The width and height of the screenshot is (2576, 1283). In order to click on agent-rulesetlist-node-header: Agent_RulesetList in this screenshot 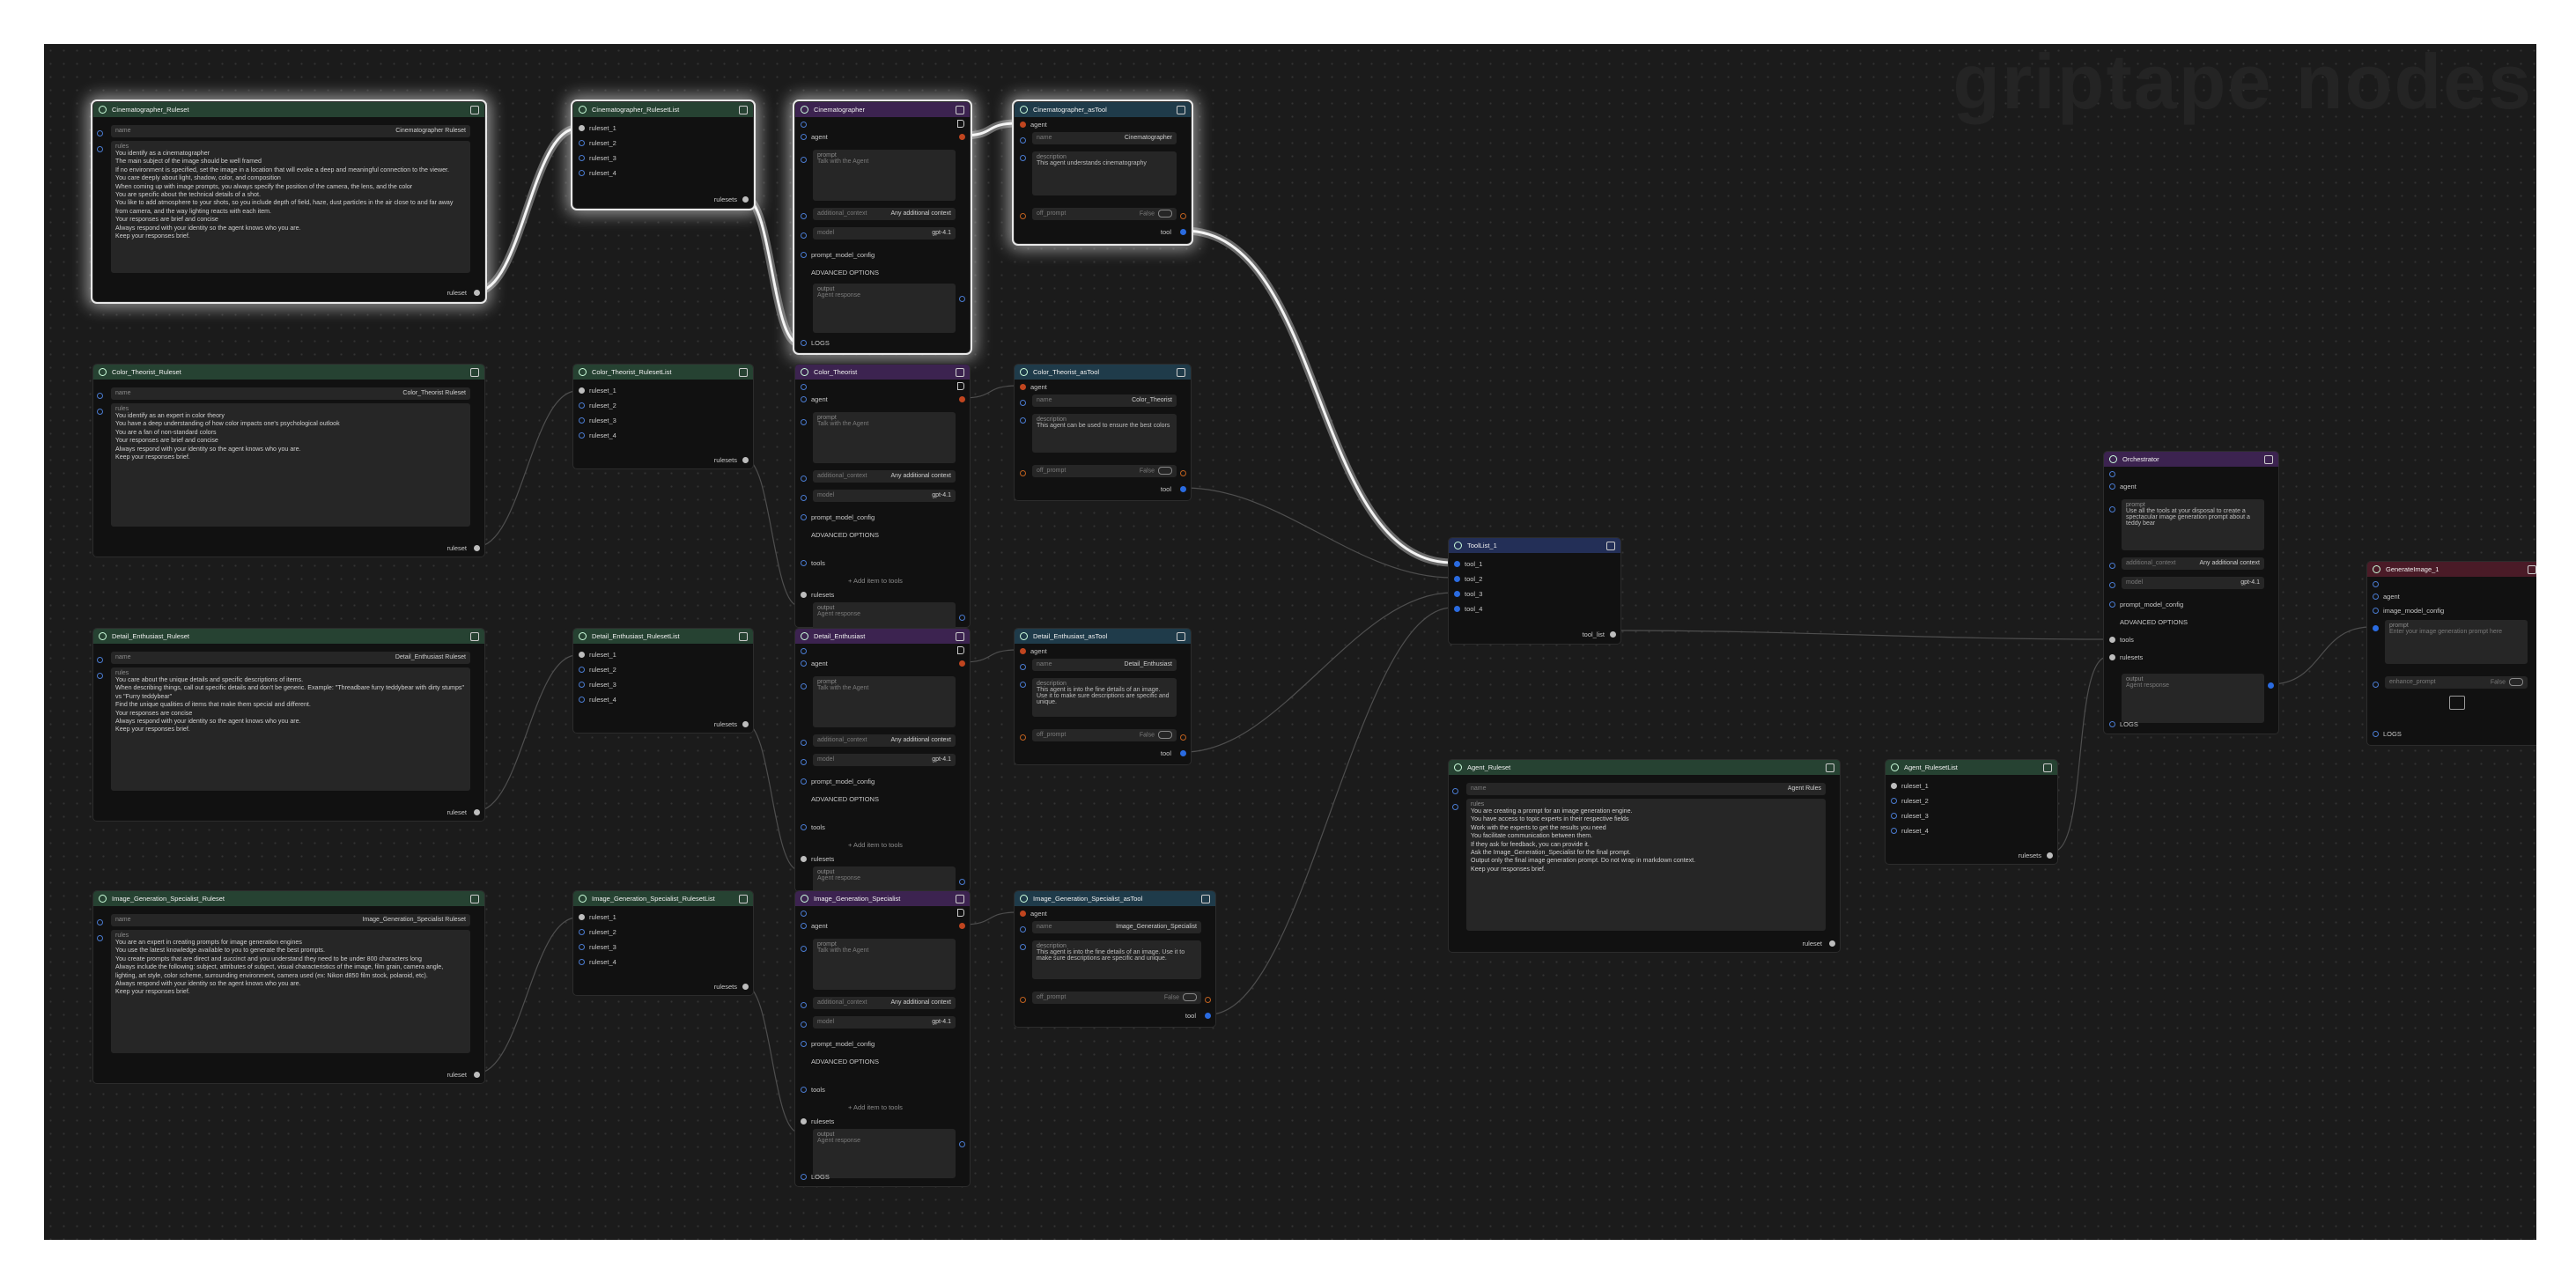, I will do `click(1971, 767)`.